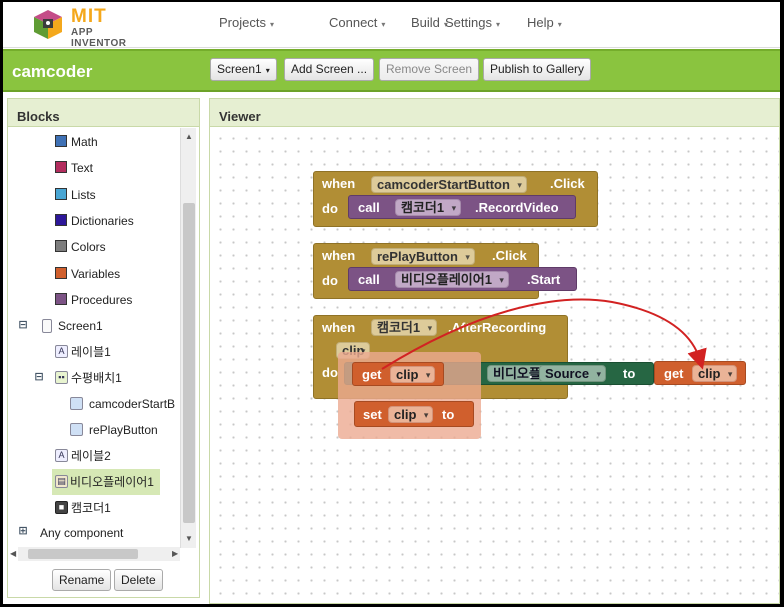 This screenshot has width=784, height=607. I want to click on logo-cube-icon, so click(48, 24).